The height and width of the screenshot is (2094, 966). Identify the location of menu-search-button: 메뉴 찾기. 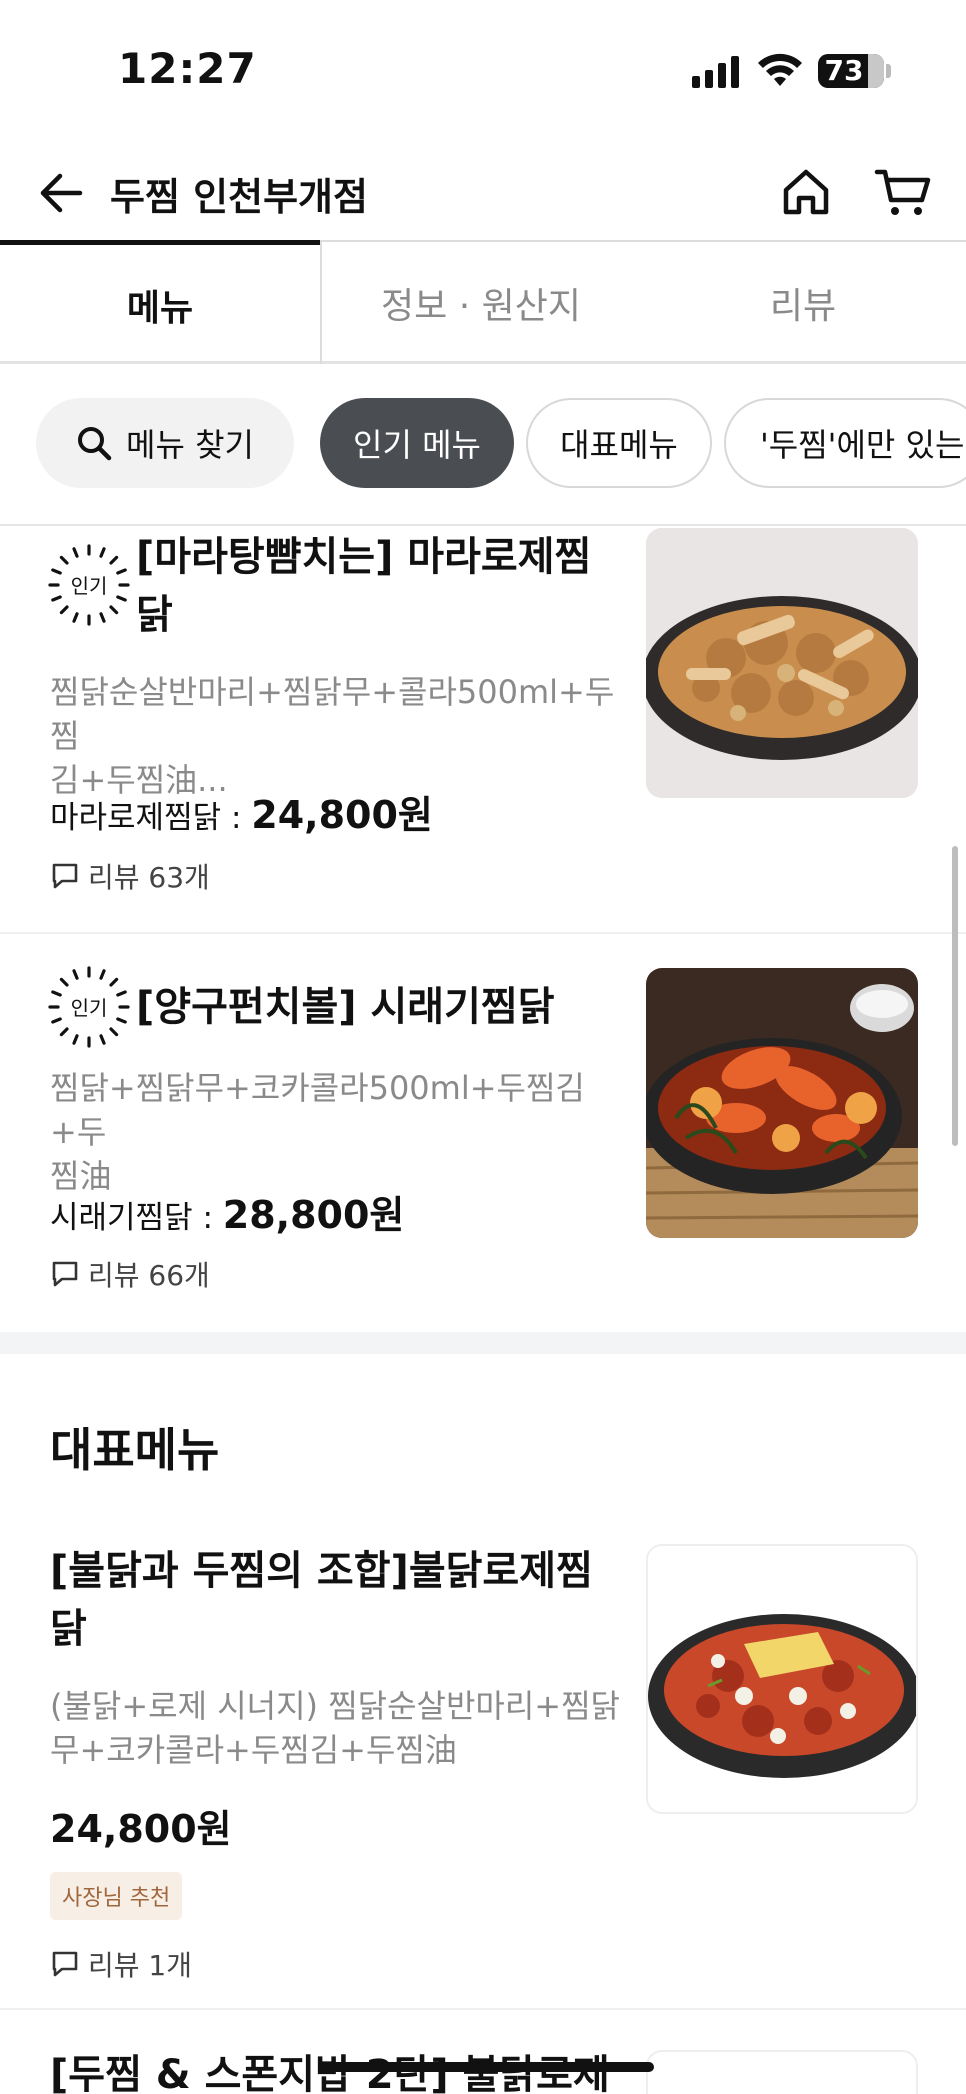
(165, 443).